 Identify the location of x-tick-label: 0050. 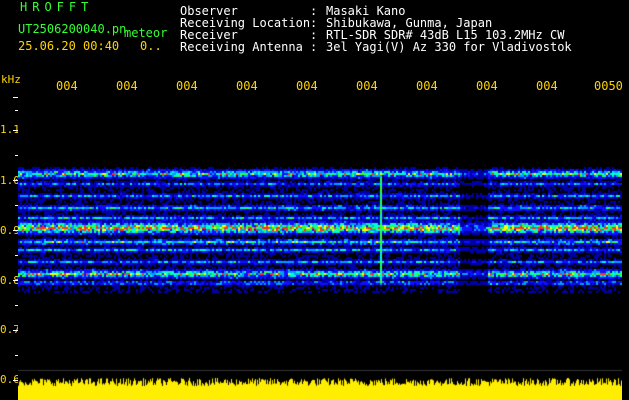
(608, 86).